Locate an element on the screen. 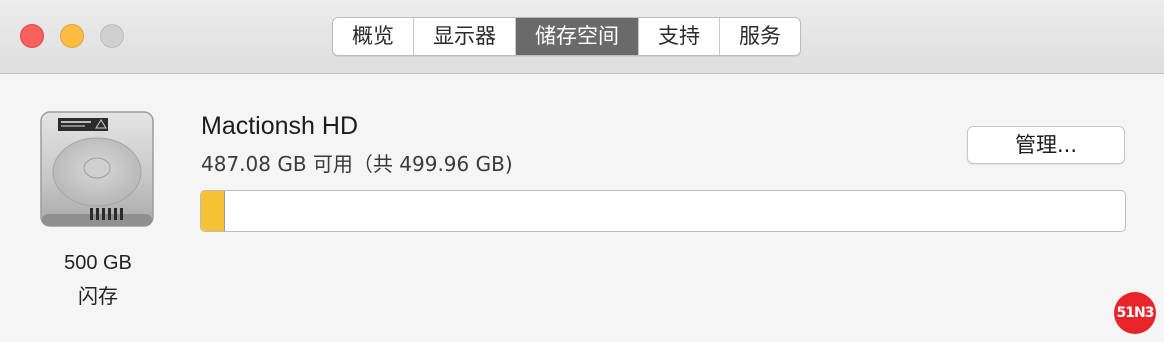 Image resolution: width=1164 pixels, height=342 pixels. volume-capacity: 487.08 GB 可用（共 499.96 GB) is located at coordinates (357, 164).